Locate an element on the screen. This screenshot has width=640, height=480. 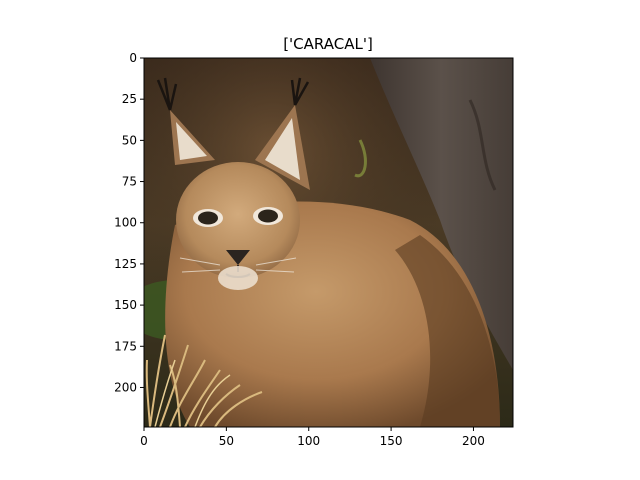
y-tick-label: 0 is located at coordinates (133, 58).